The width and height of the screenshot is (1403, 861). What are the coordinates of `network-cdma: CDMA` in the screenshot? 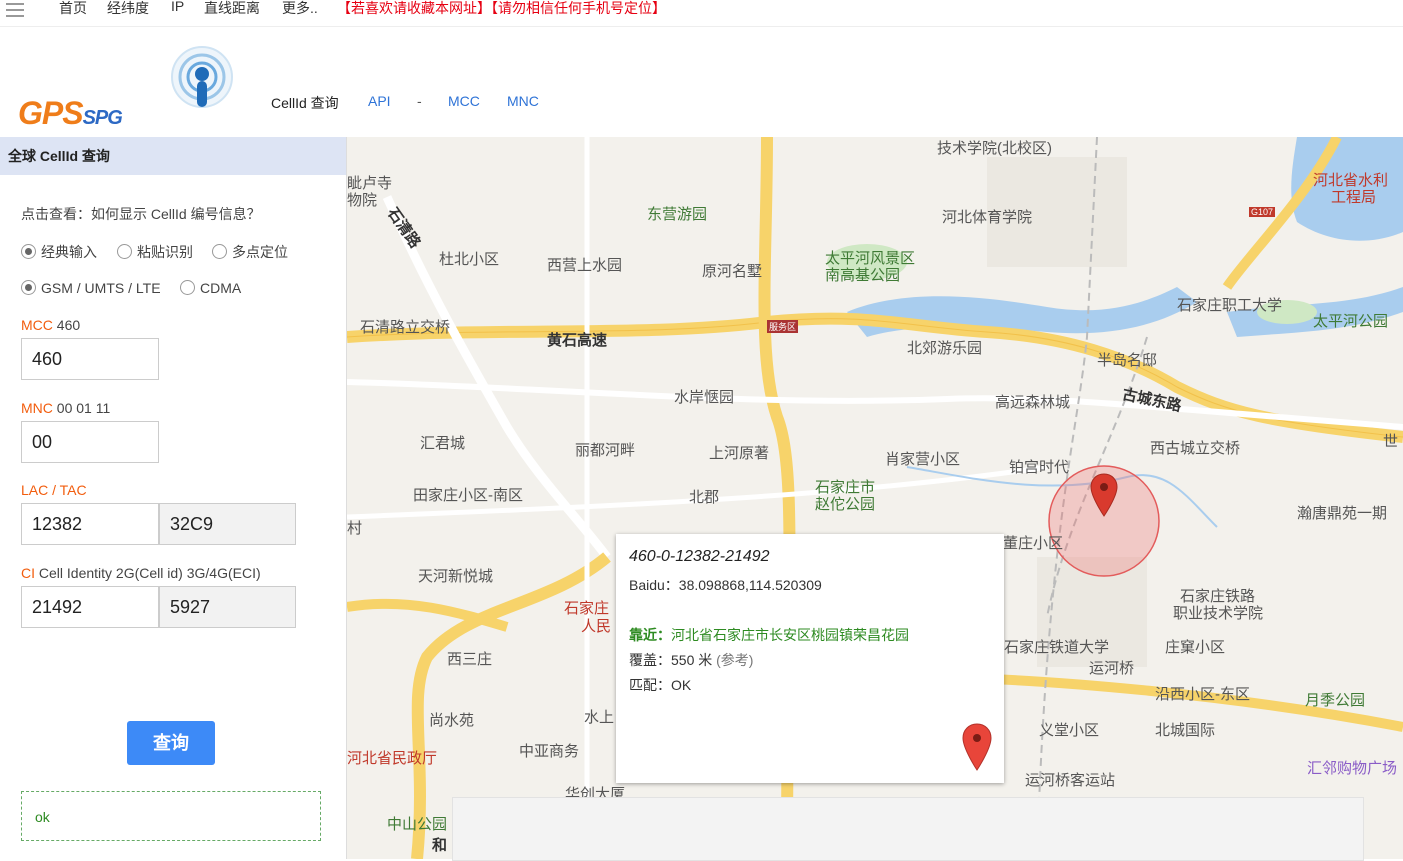 It's located at (210, 288).